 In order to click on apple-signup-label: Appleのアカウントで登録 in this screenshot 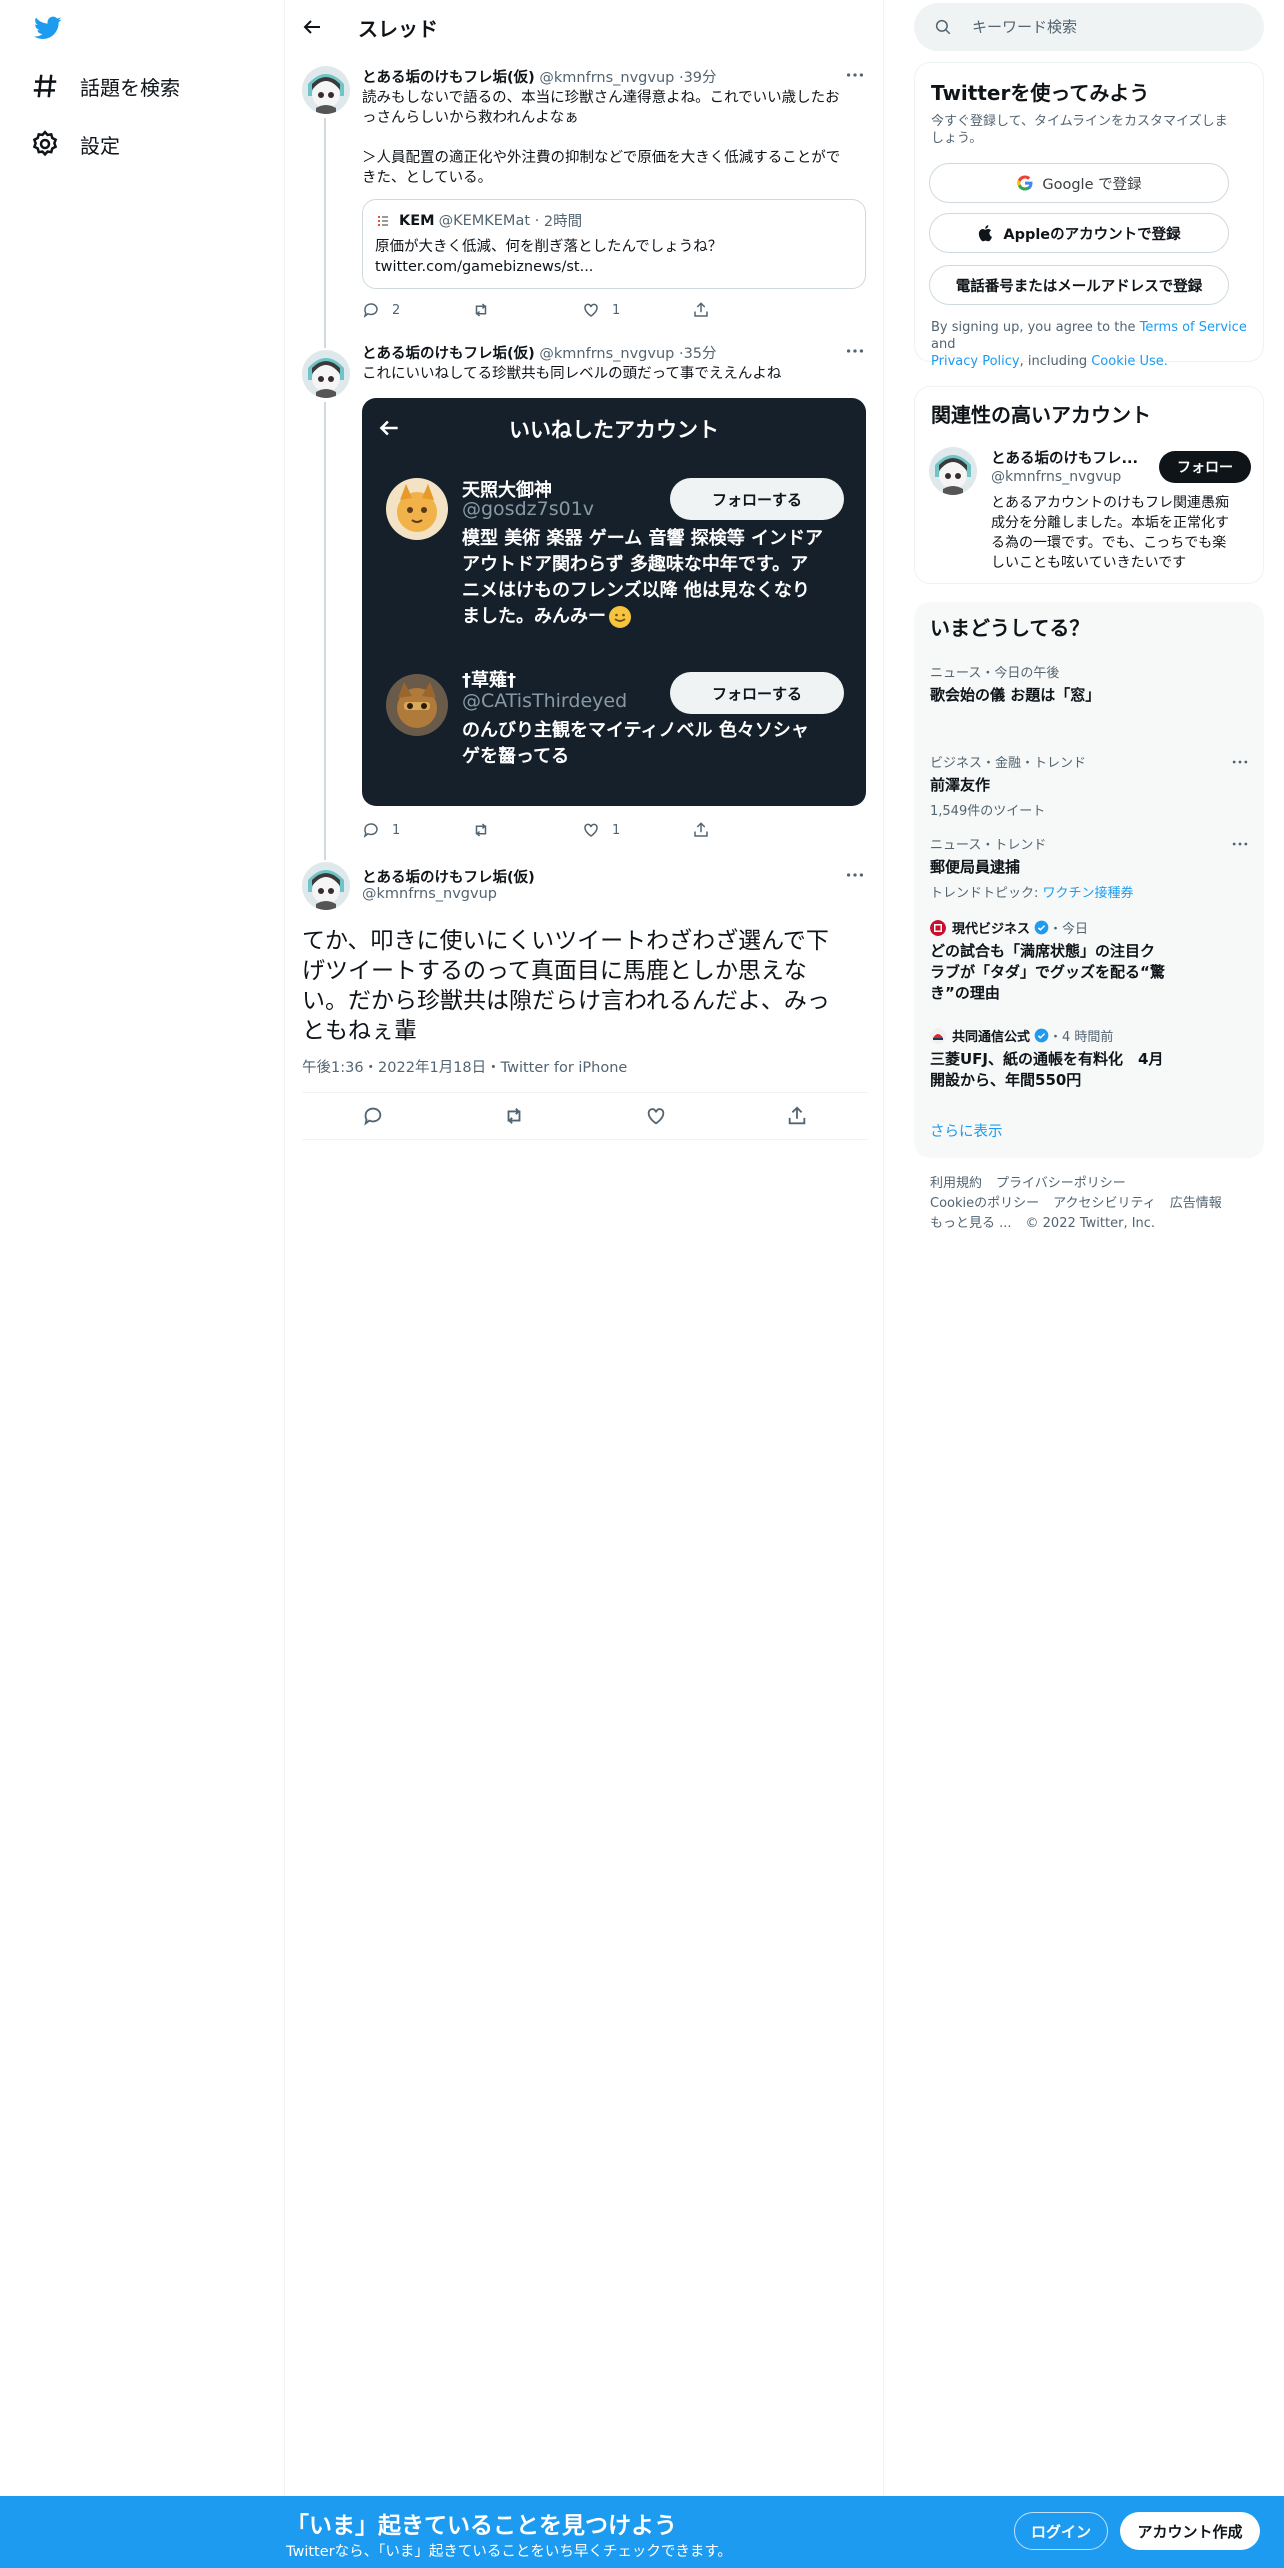, I will do `click(1092, 234)`.